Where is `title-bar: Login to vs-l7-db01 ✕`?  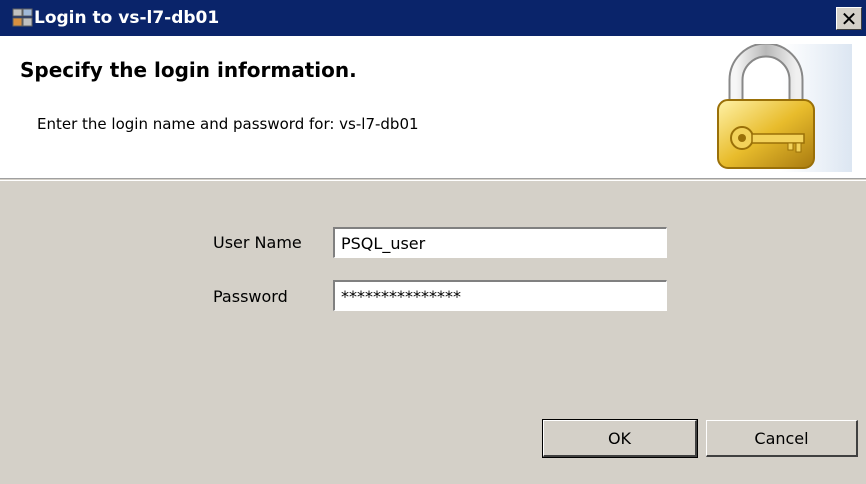 title-bar: Login to vs-l7-db01 ✕ is located at coordinates (433, 18).